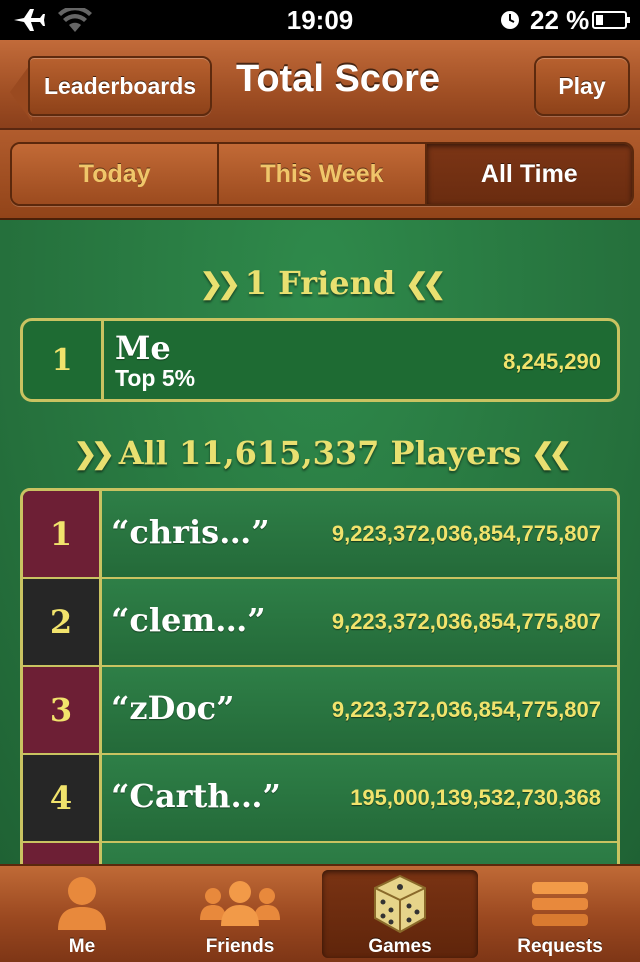 This screenshot has height=962, width=640. Describe the element at coordinates (320, 360) in the screenshot. I see `my-score-row: 1 Me Top 5% 8,245,290` at that location.